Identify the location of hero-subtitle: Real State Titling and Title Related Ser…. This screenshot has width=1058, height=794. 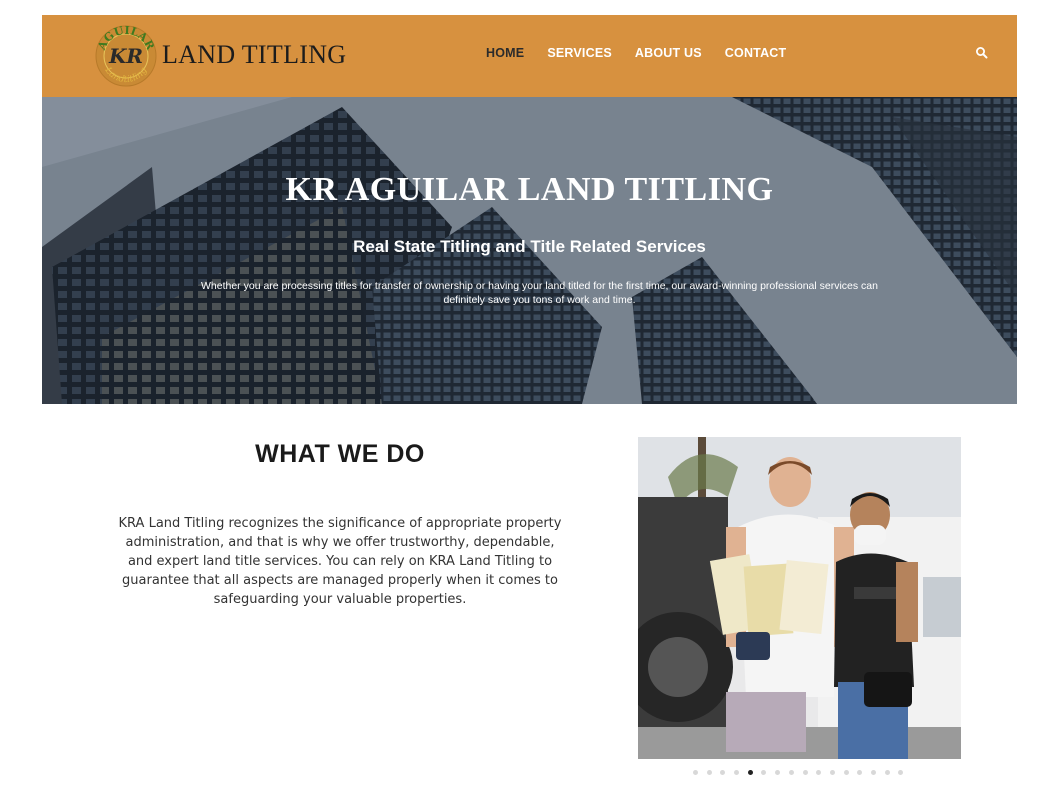
(529, 246).